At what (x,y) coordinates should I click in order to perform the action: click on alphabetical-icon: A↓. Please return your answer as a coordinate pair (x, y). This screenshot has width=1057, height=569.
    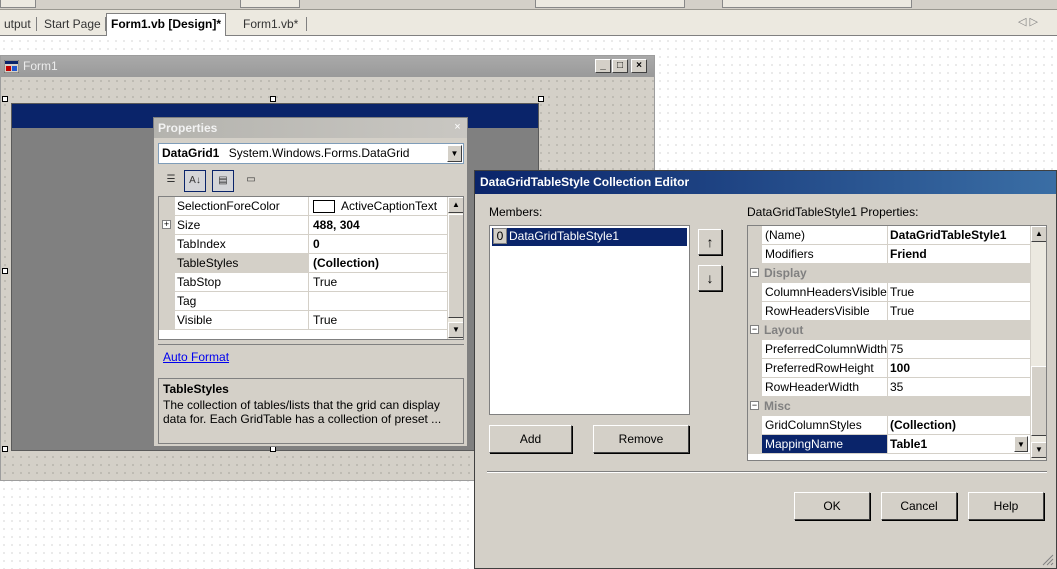
    Looking at the image, I should click on (195, 181).